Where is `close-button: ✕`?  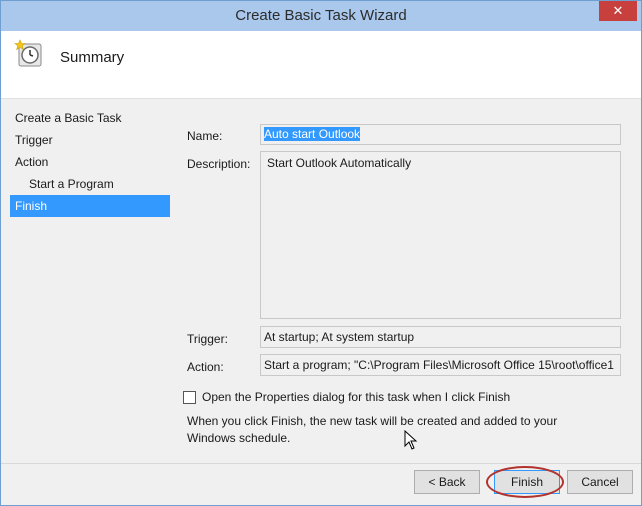
close-button: ✕ is located at coordinates (618, 11).